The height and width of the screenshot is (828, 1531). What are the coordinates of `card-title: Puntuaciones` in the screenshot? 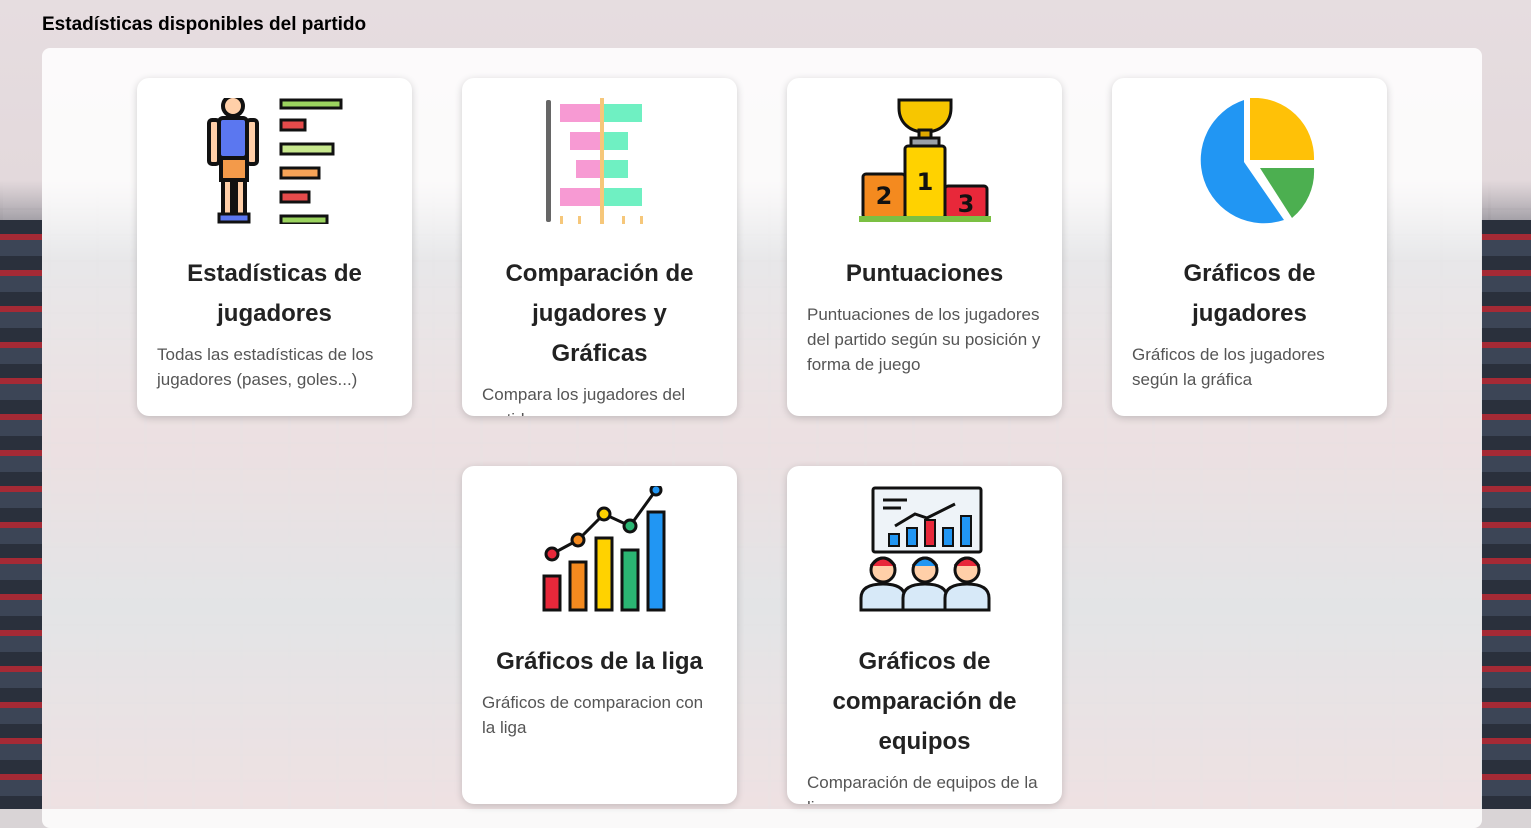 It's located at (924, 273).